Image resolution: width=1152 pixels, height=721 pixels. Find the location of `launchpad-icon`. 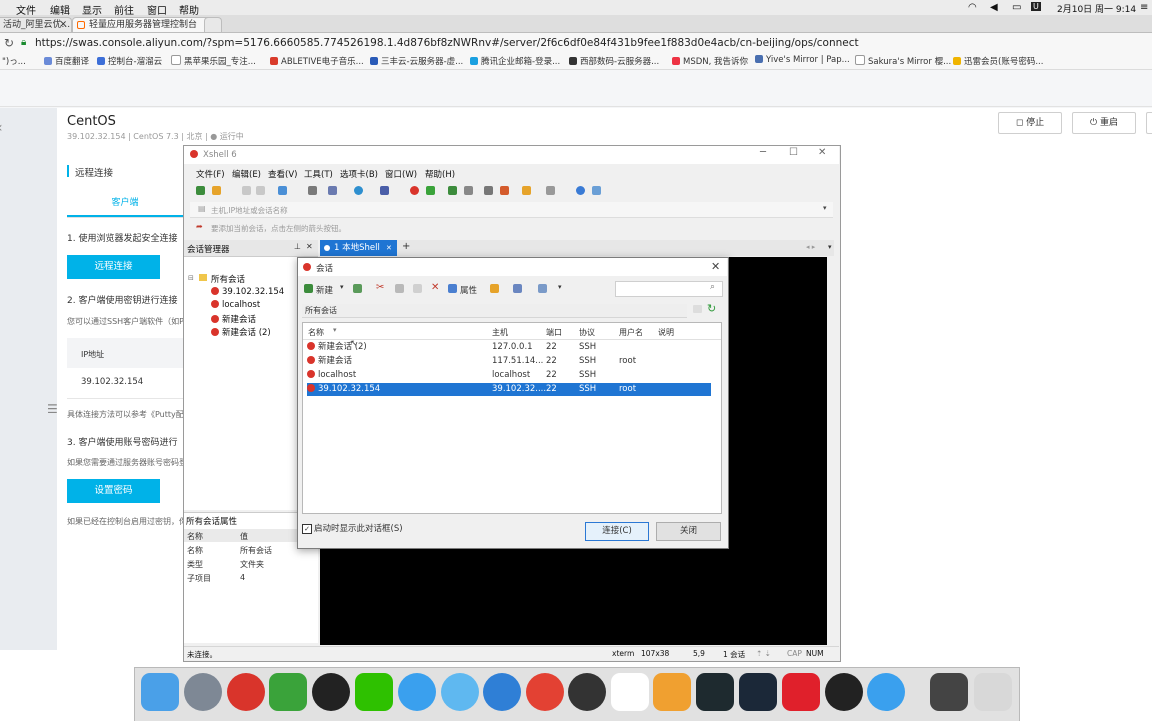

launchpad-icon is located at coordinates (203, 692).